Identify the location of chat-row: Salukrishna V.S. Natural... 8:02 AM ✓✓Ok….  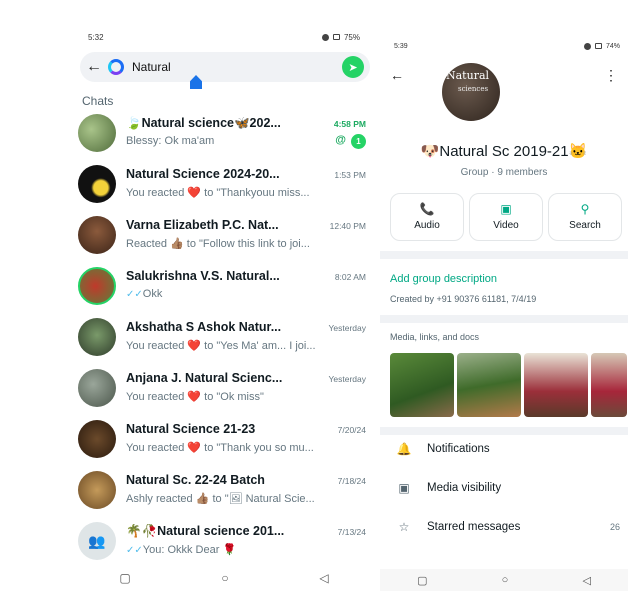
(224, 286).